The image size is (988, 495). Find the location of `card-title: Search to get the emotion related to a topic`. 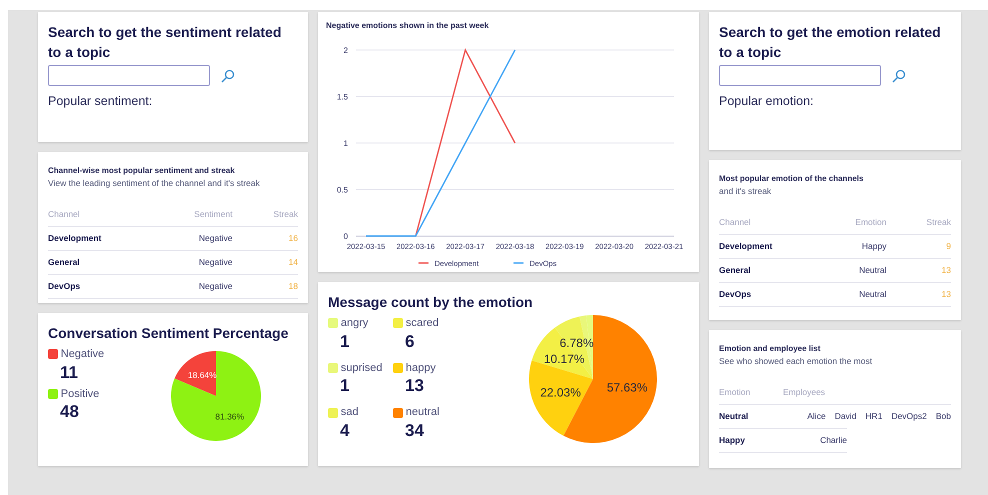

card-title: Search to get the emotion related to a topic is located at coordinates (830, 42).